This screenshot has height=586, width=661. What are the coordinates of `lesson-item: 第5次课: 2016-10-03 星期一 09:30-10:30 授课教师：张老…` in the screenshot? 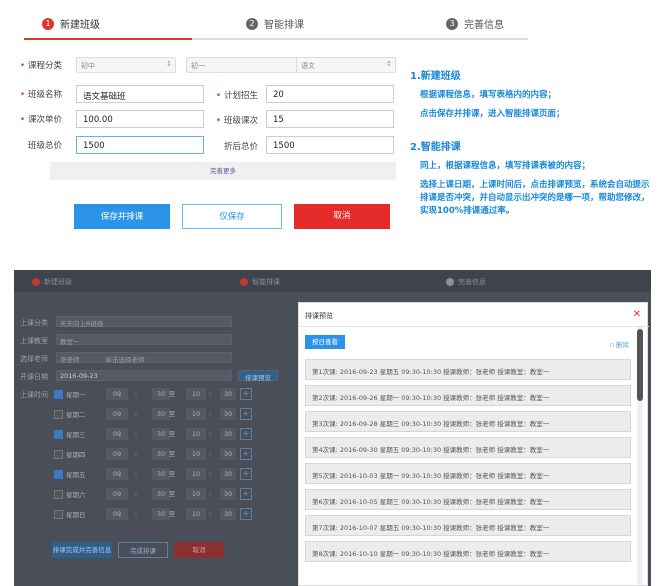 It's located at (468, 473).